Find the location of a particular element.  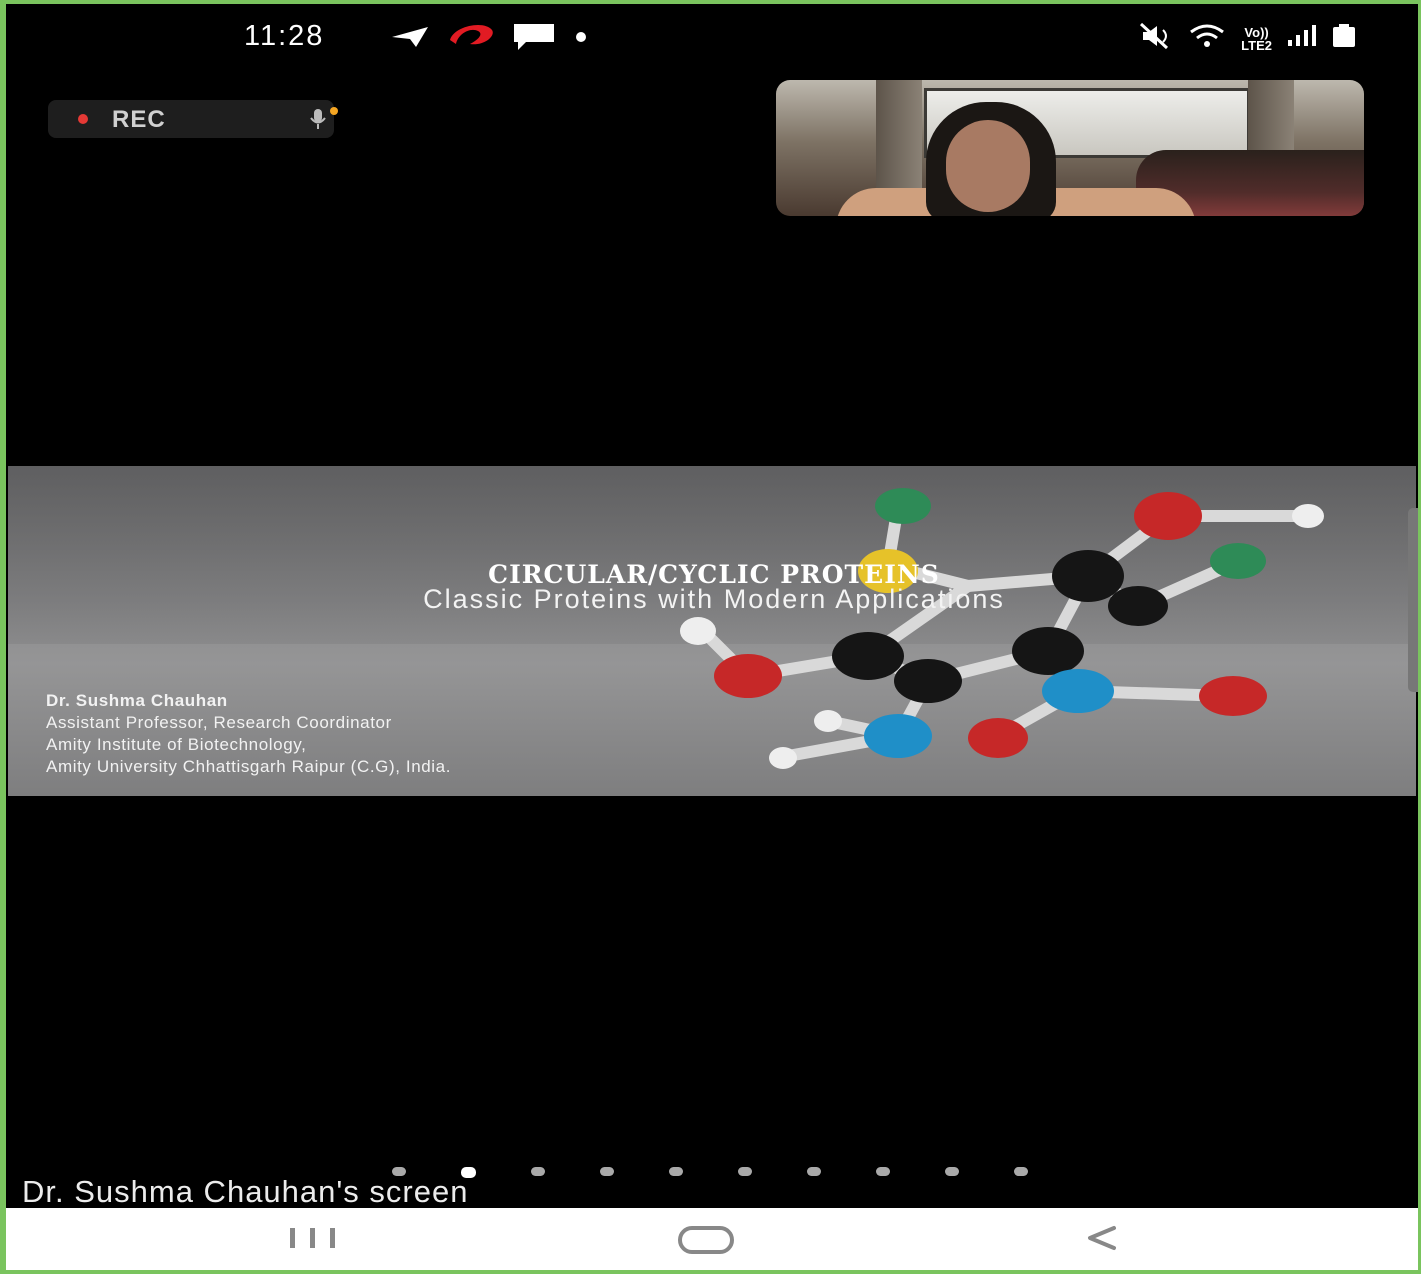

recents-icon is located at coordinates (314, 1240).